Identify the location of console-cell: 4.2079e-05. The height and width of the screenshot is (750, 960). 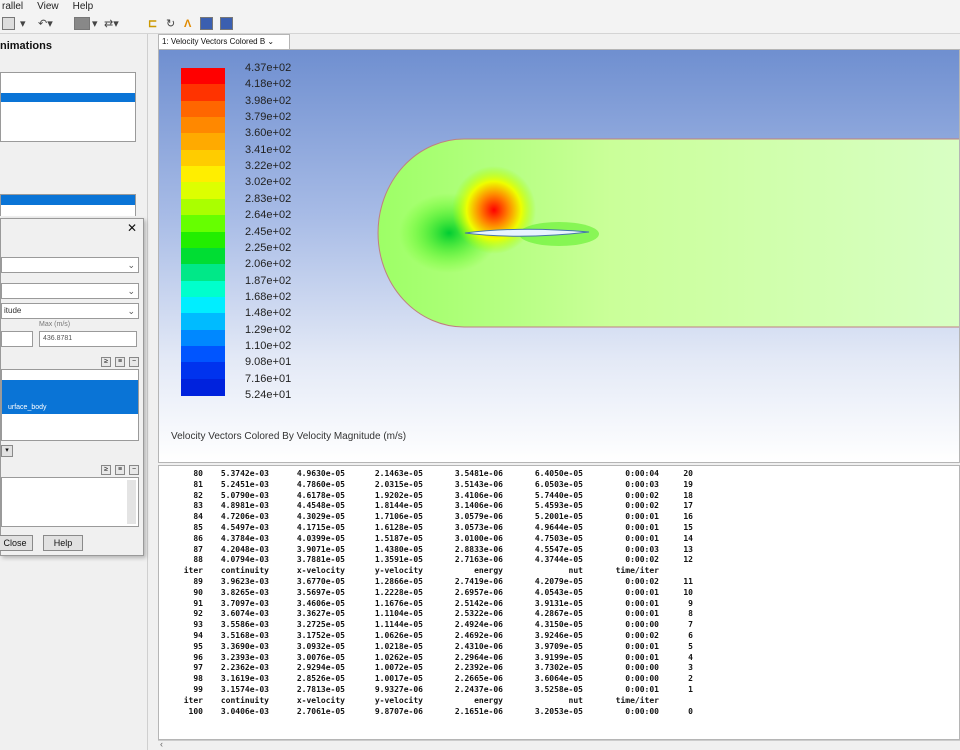
(558, 581).